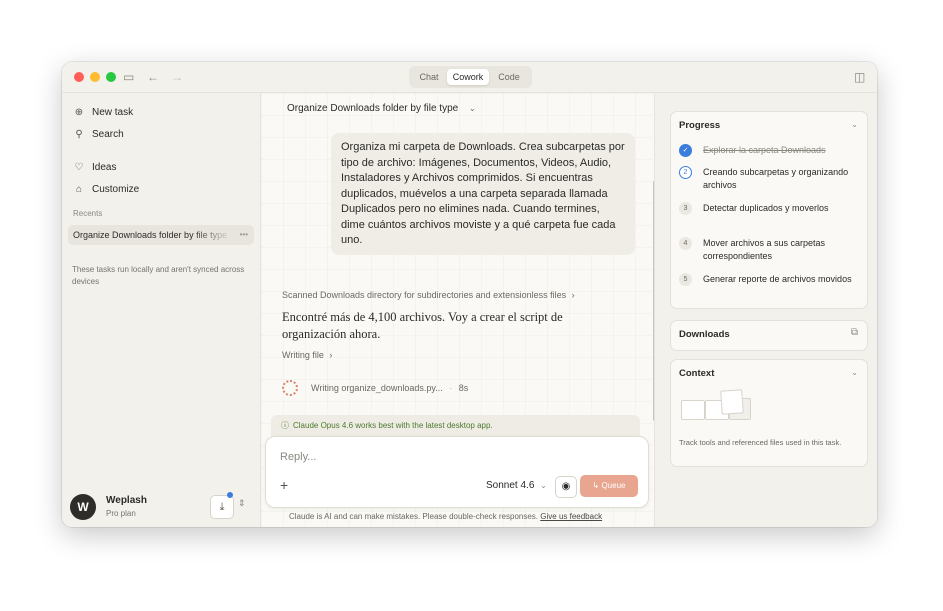 The width and height of the screenshot is (943, 611). I want to click on new-task-button: ⊕ New task, so click(102, 113).